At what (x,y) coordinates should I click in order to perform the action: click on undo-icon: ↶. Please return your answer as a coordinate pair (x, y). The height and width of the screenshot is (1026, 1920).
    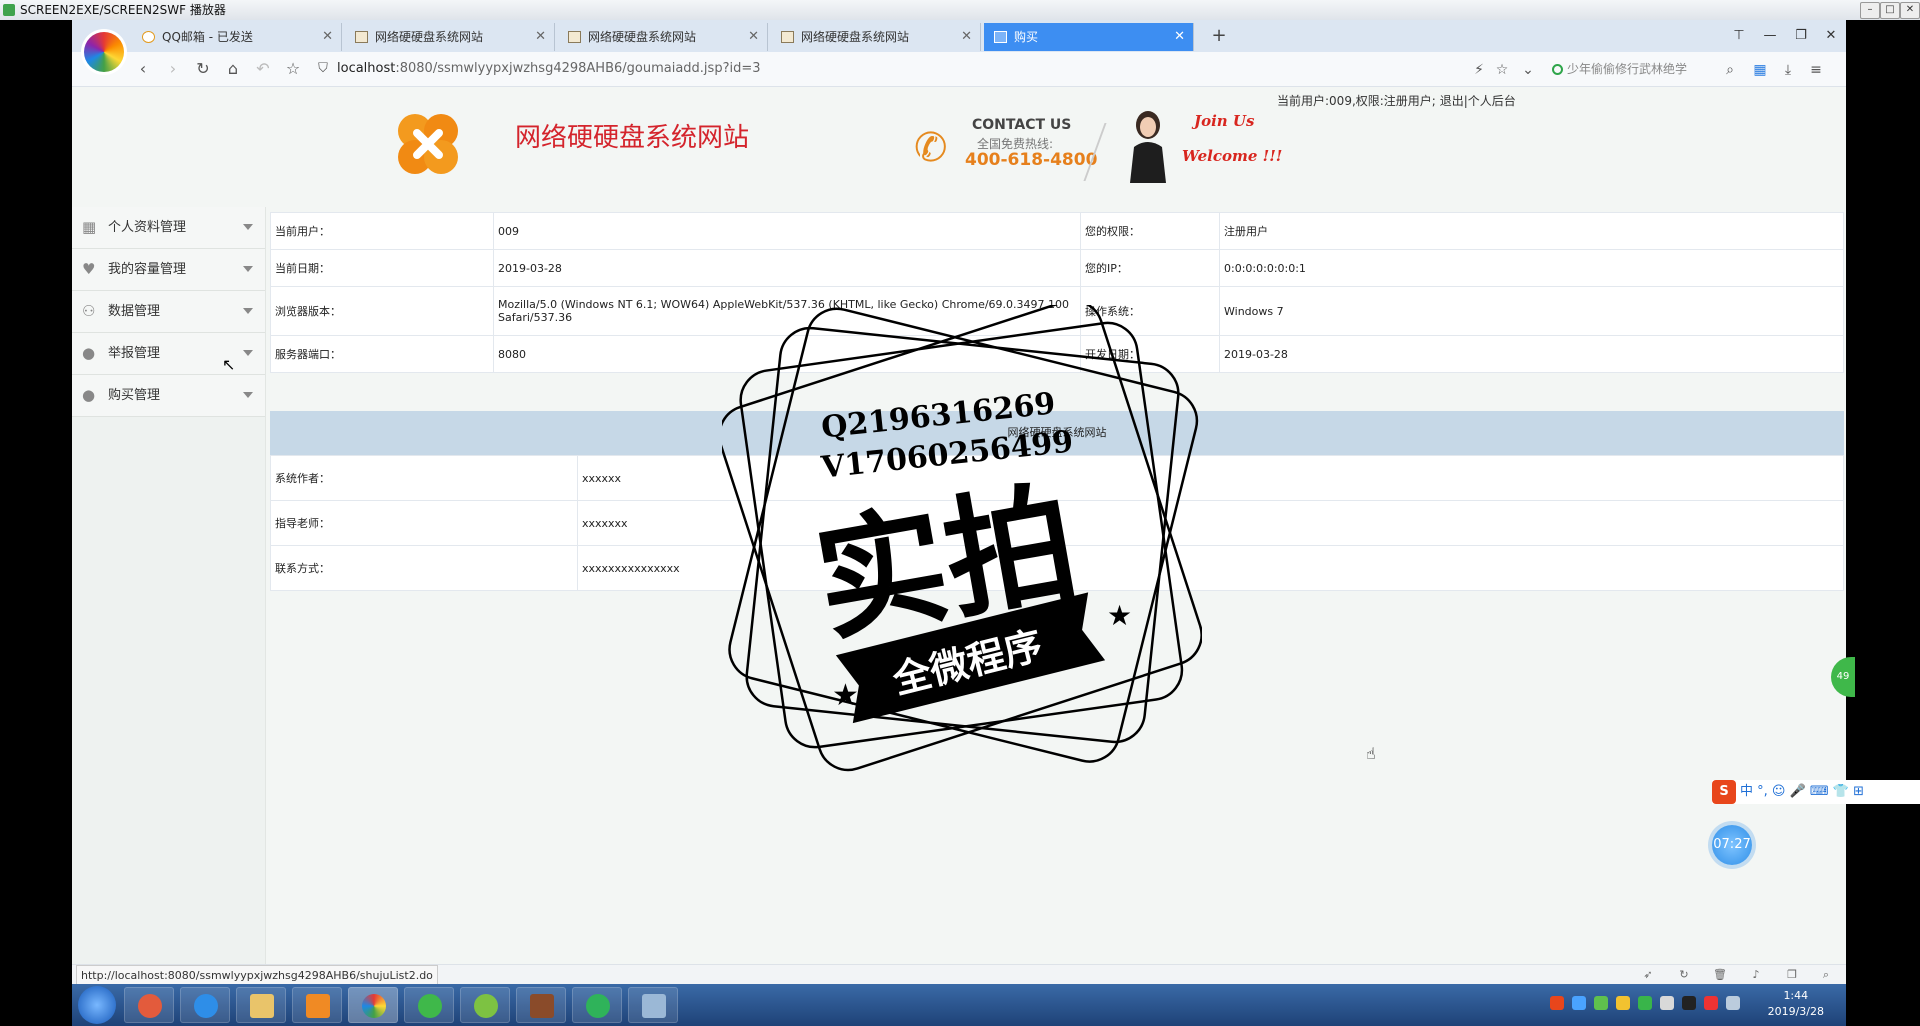
    Looking at the image, I should click on (263, 69).